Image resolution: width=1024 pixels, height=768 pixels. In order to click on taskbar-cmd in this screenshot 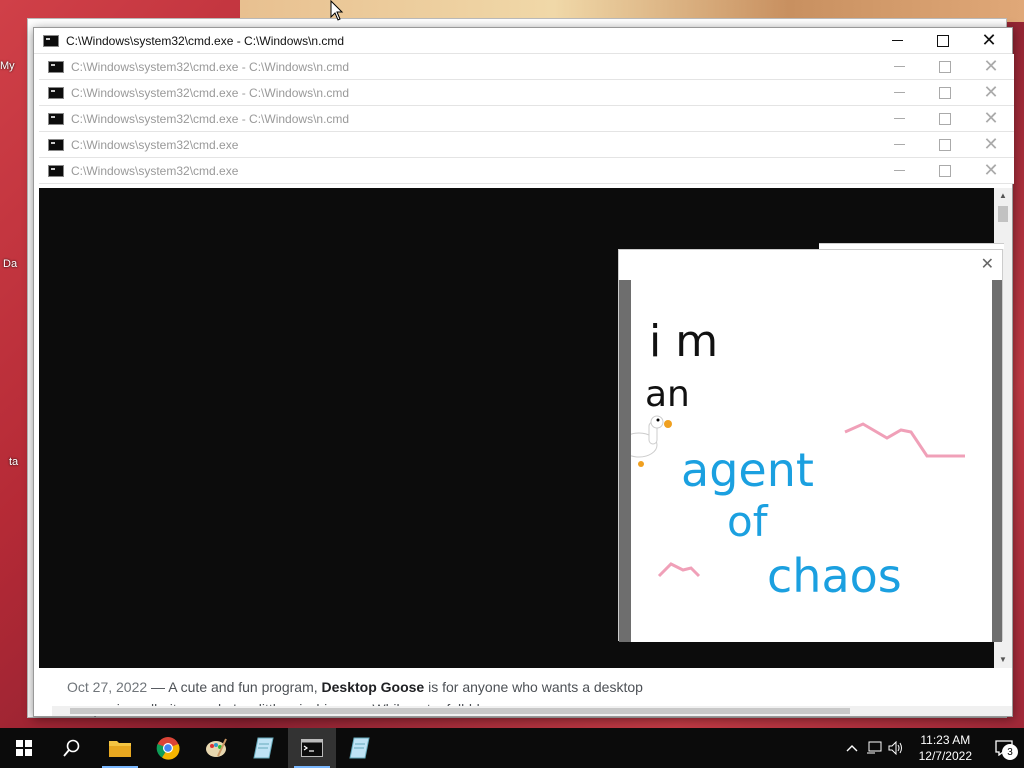, I will do `click(312, 748)`.